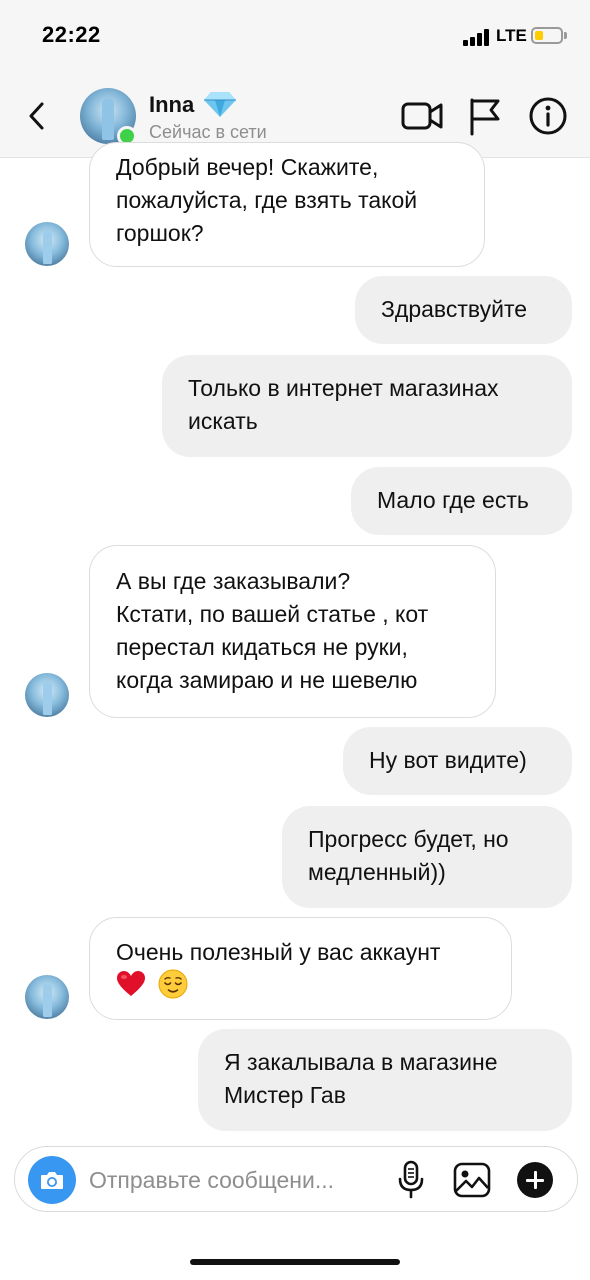 The image size is (590, 1280). I want to click on diamond-icon, so click(220, 104).